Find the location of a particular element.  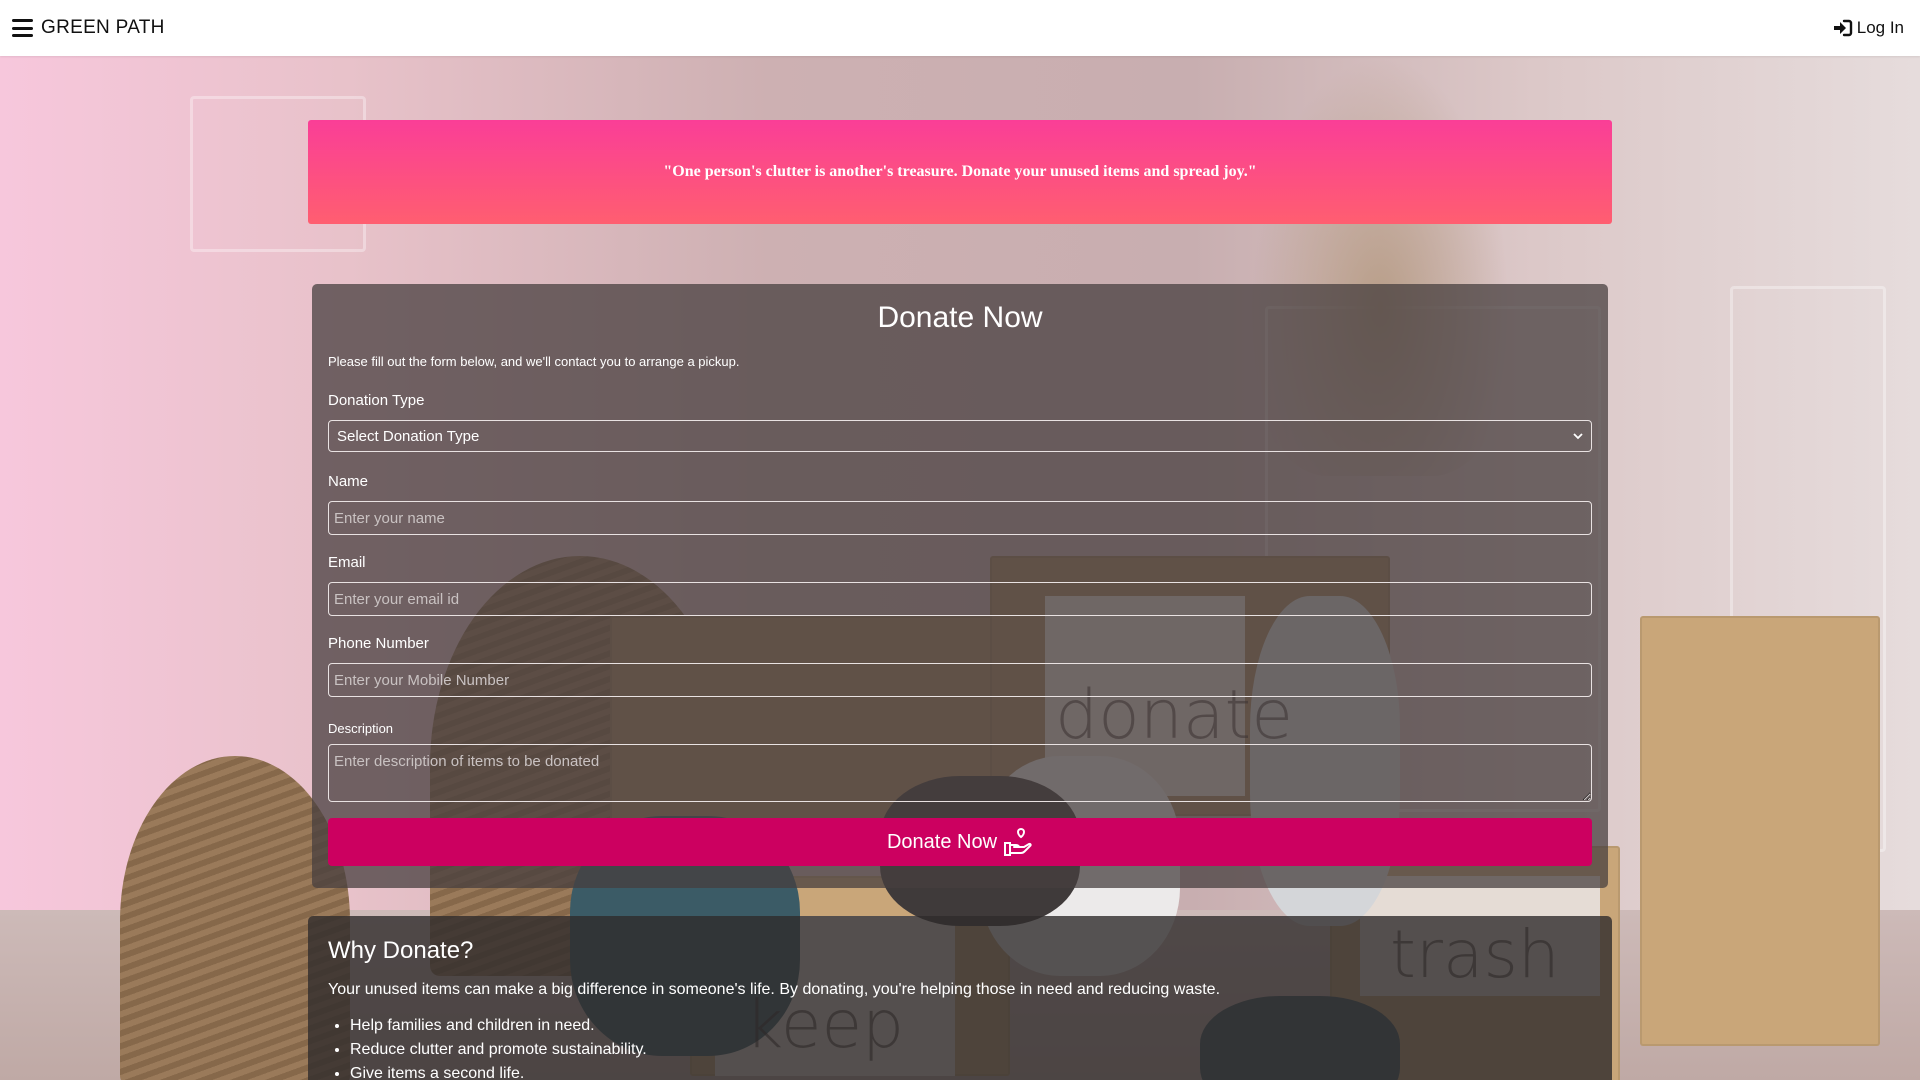

hamburger-menu-icon is located at coordinates (22, 28).